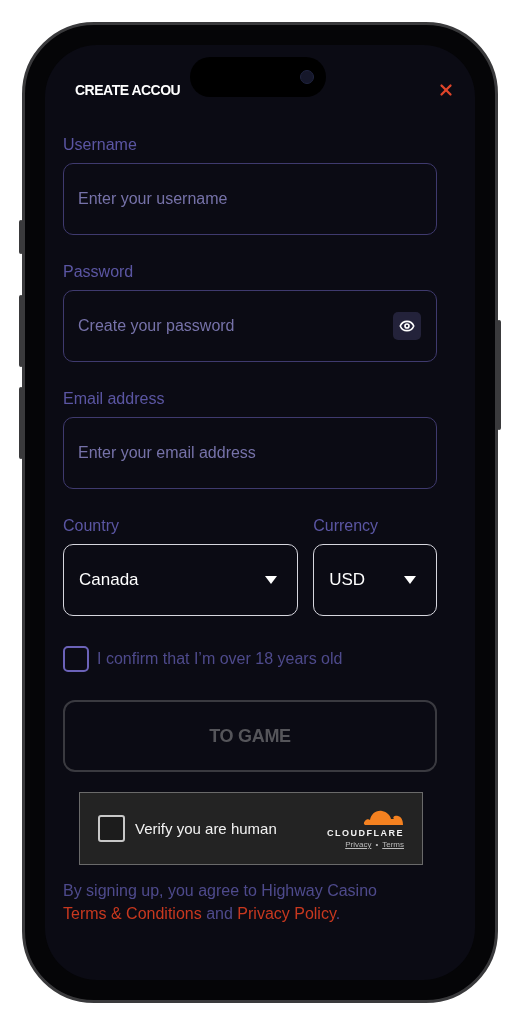 This screenshot has height=1024, width=520. I want to click on captcha-checkbox, so click(111, 828).